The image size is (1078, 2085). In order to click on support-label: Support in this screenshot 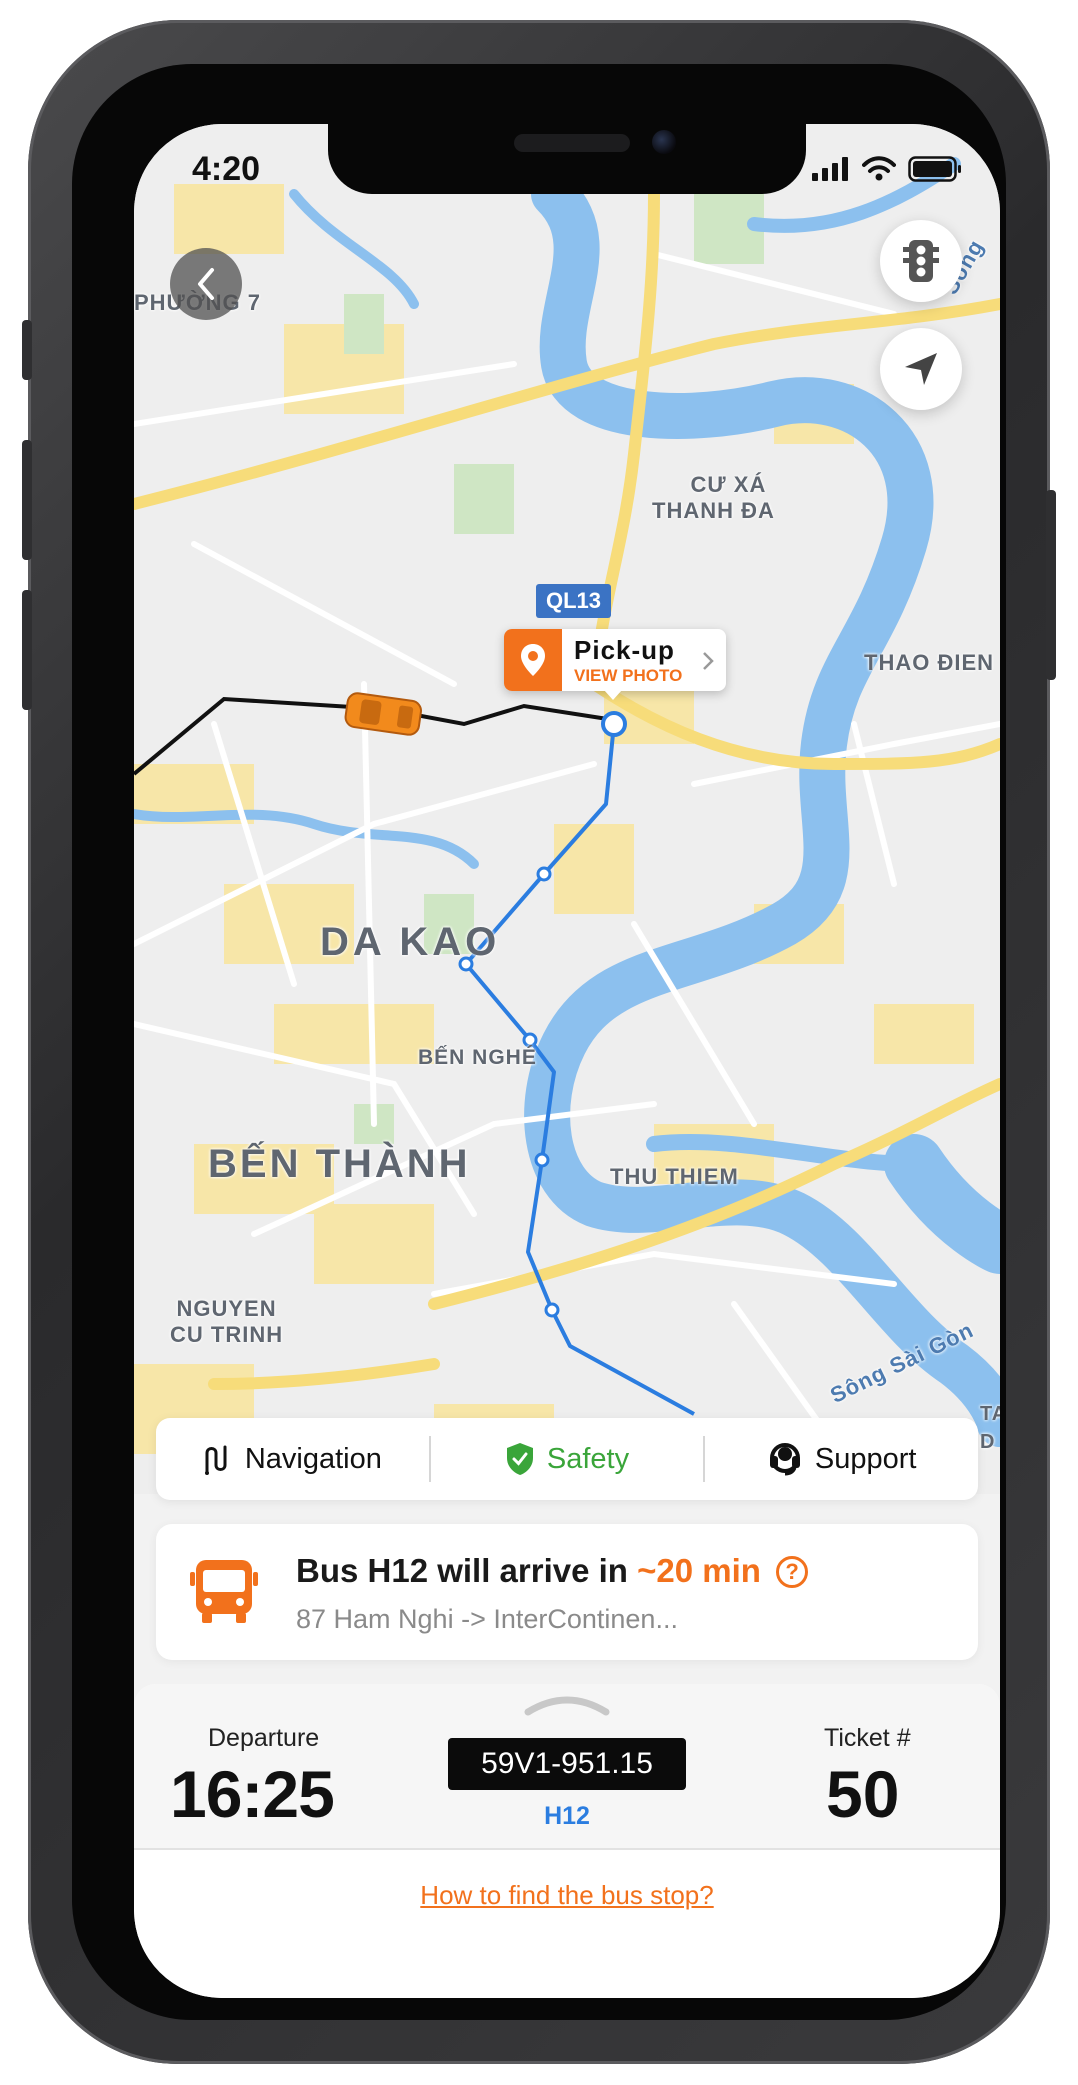, I will do `click(865, 1458)`.